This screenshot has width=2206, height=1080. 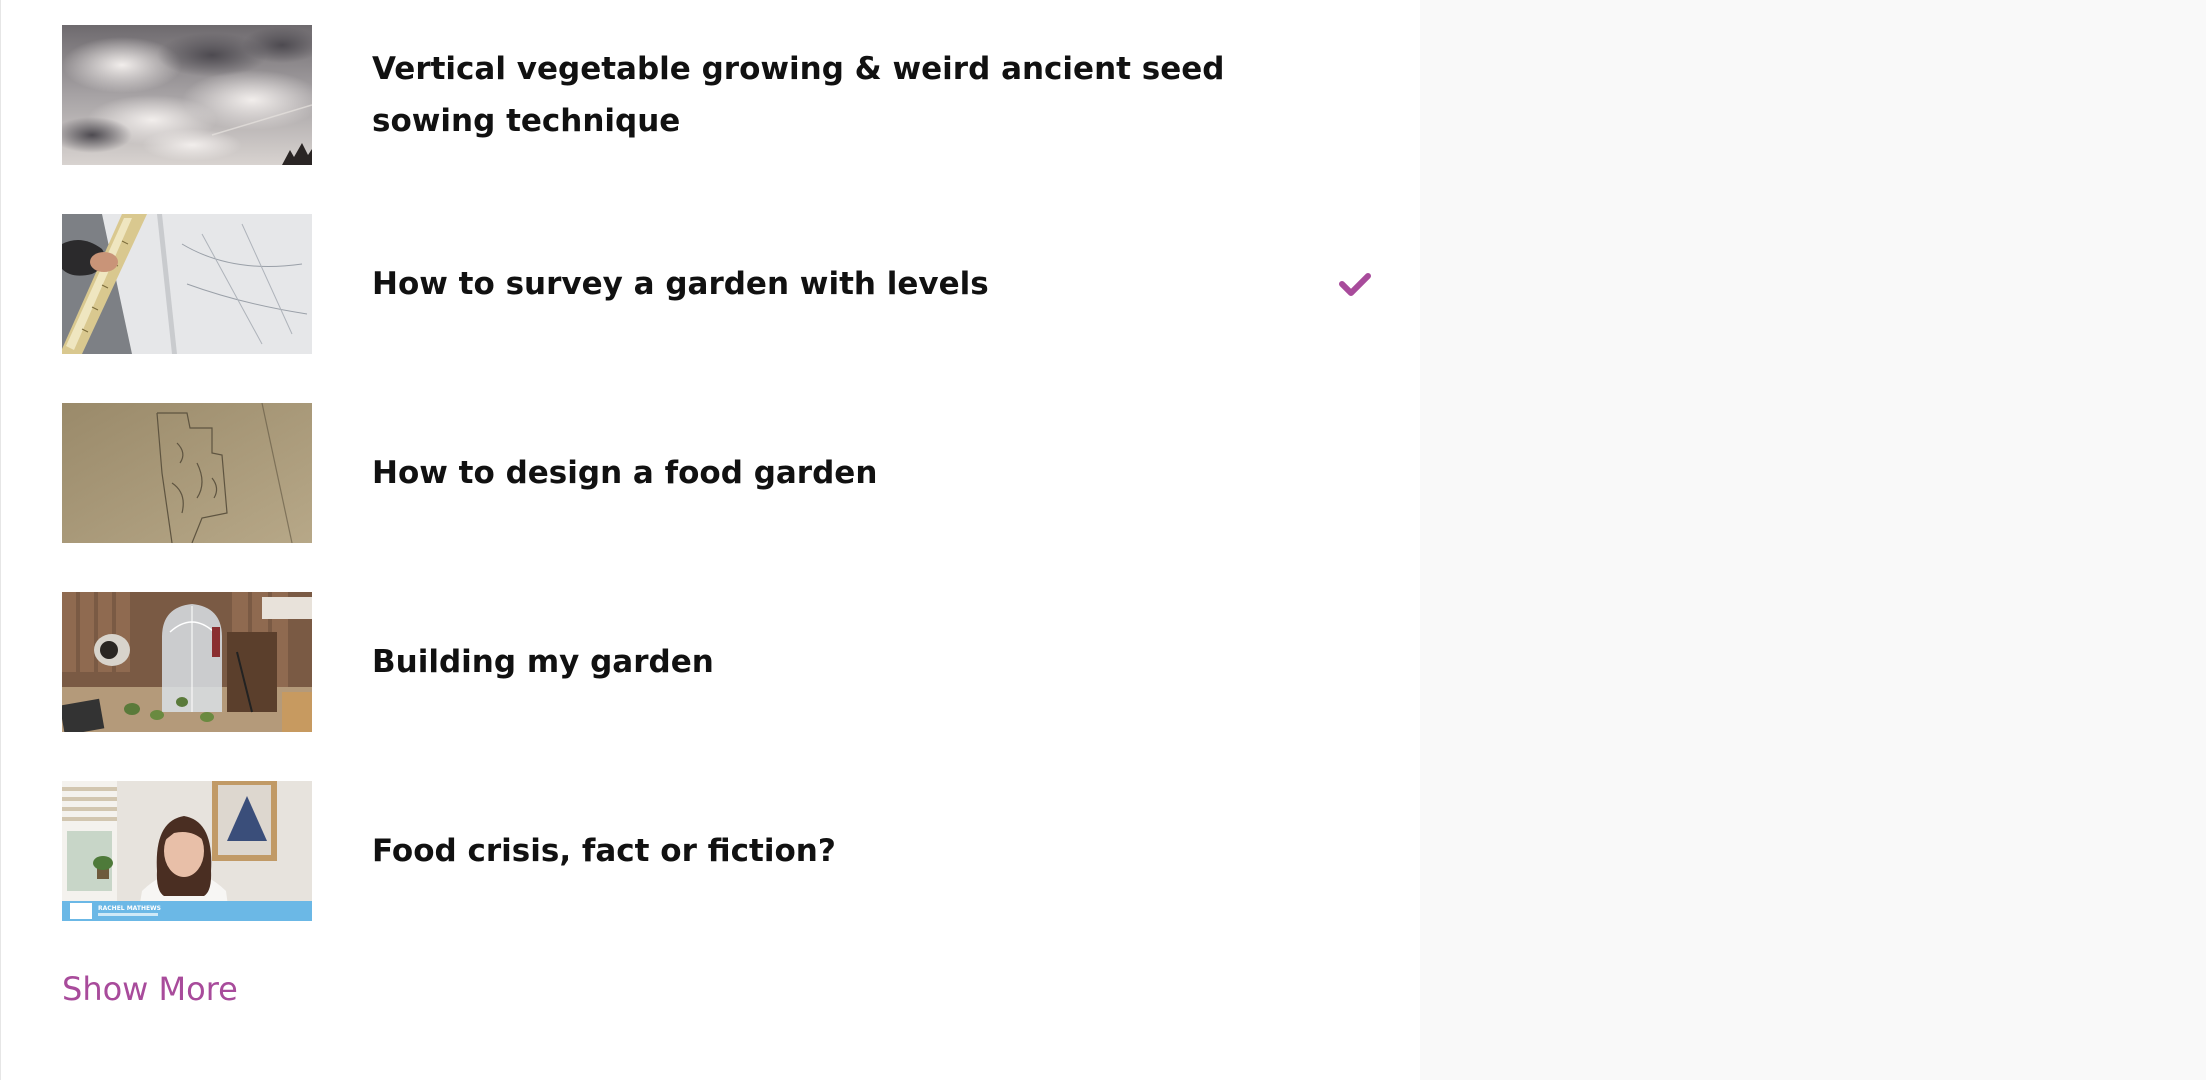 I want to click on video-thumbnail-survey-plan, so click(x=187, y=284).